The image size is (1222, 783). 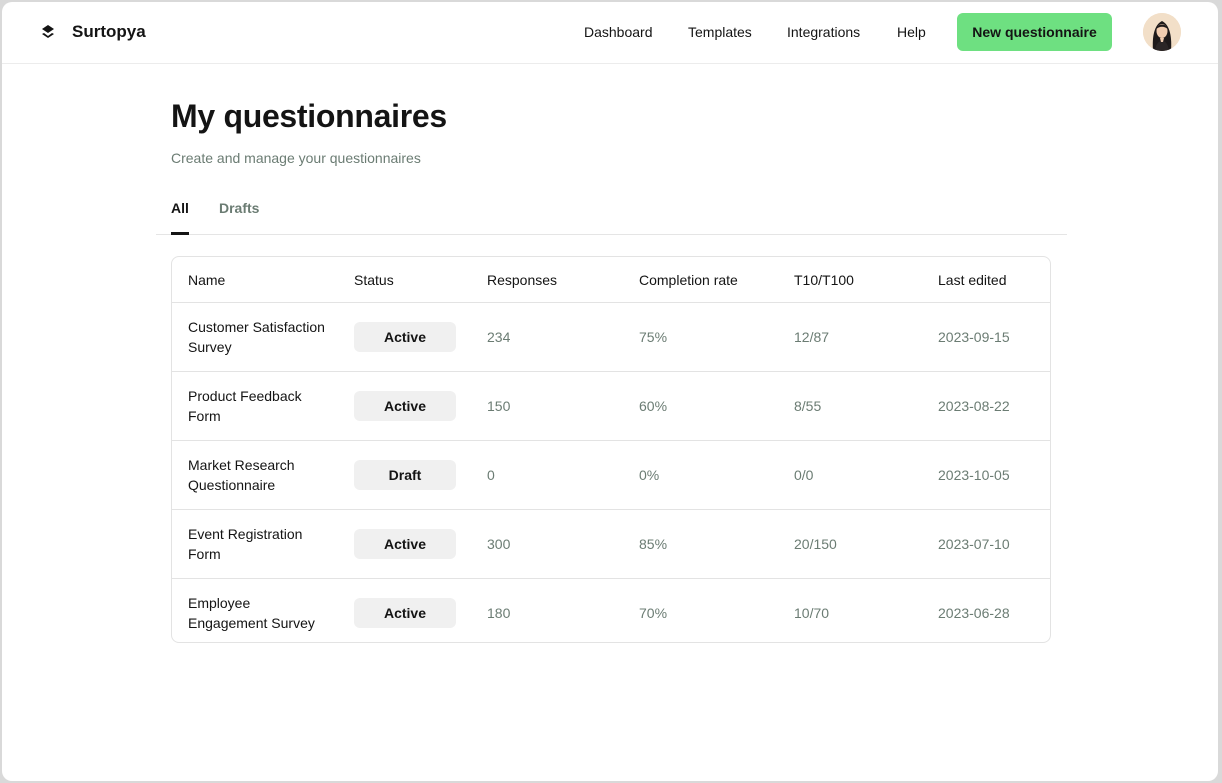 What do you see at coordinates (720, 32) in the screenshot?
I see `nav-templates: Templates` at bounding box center [720, 32].